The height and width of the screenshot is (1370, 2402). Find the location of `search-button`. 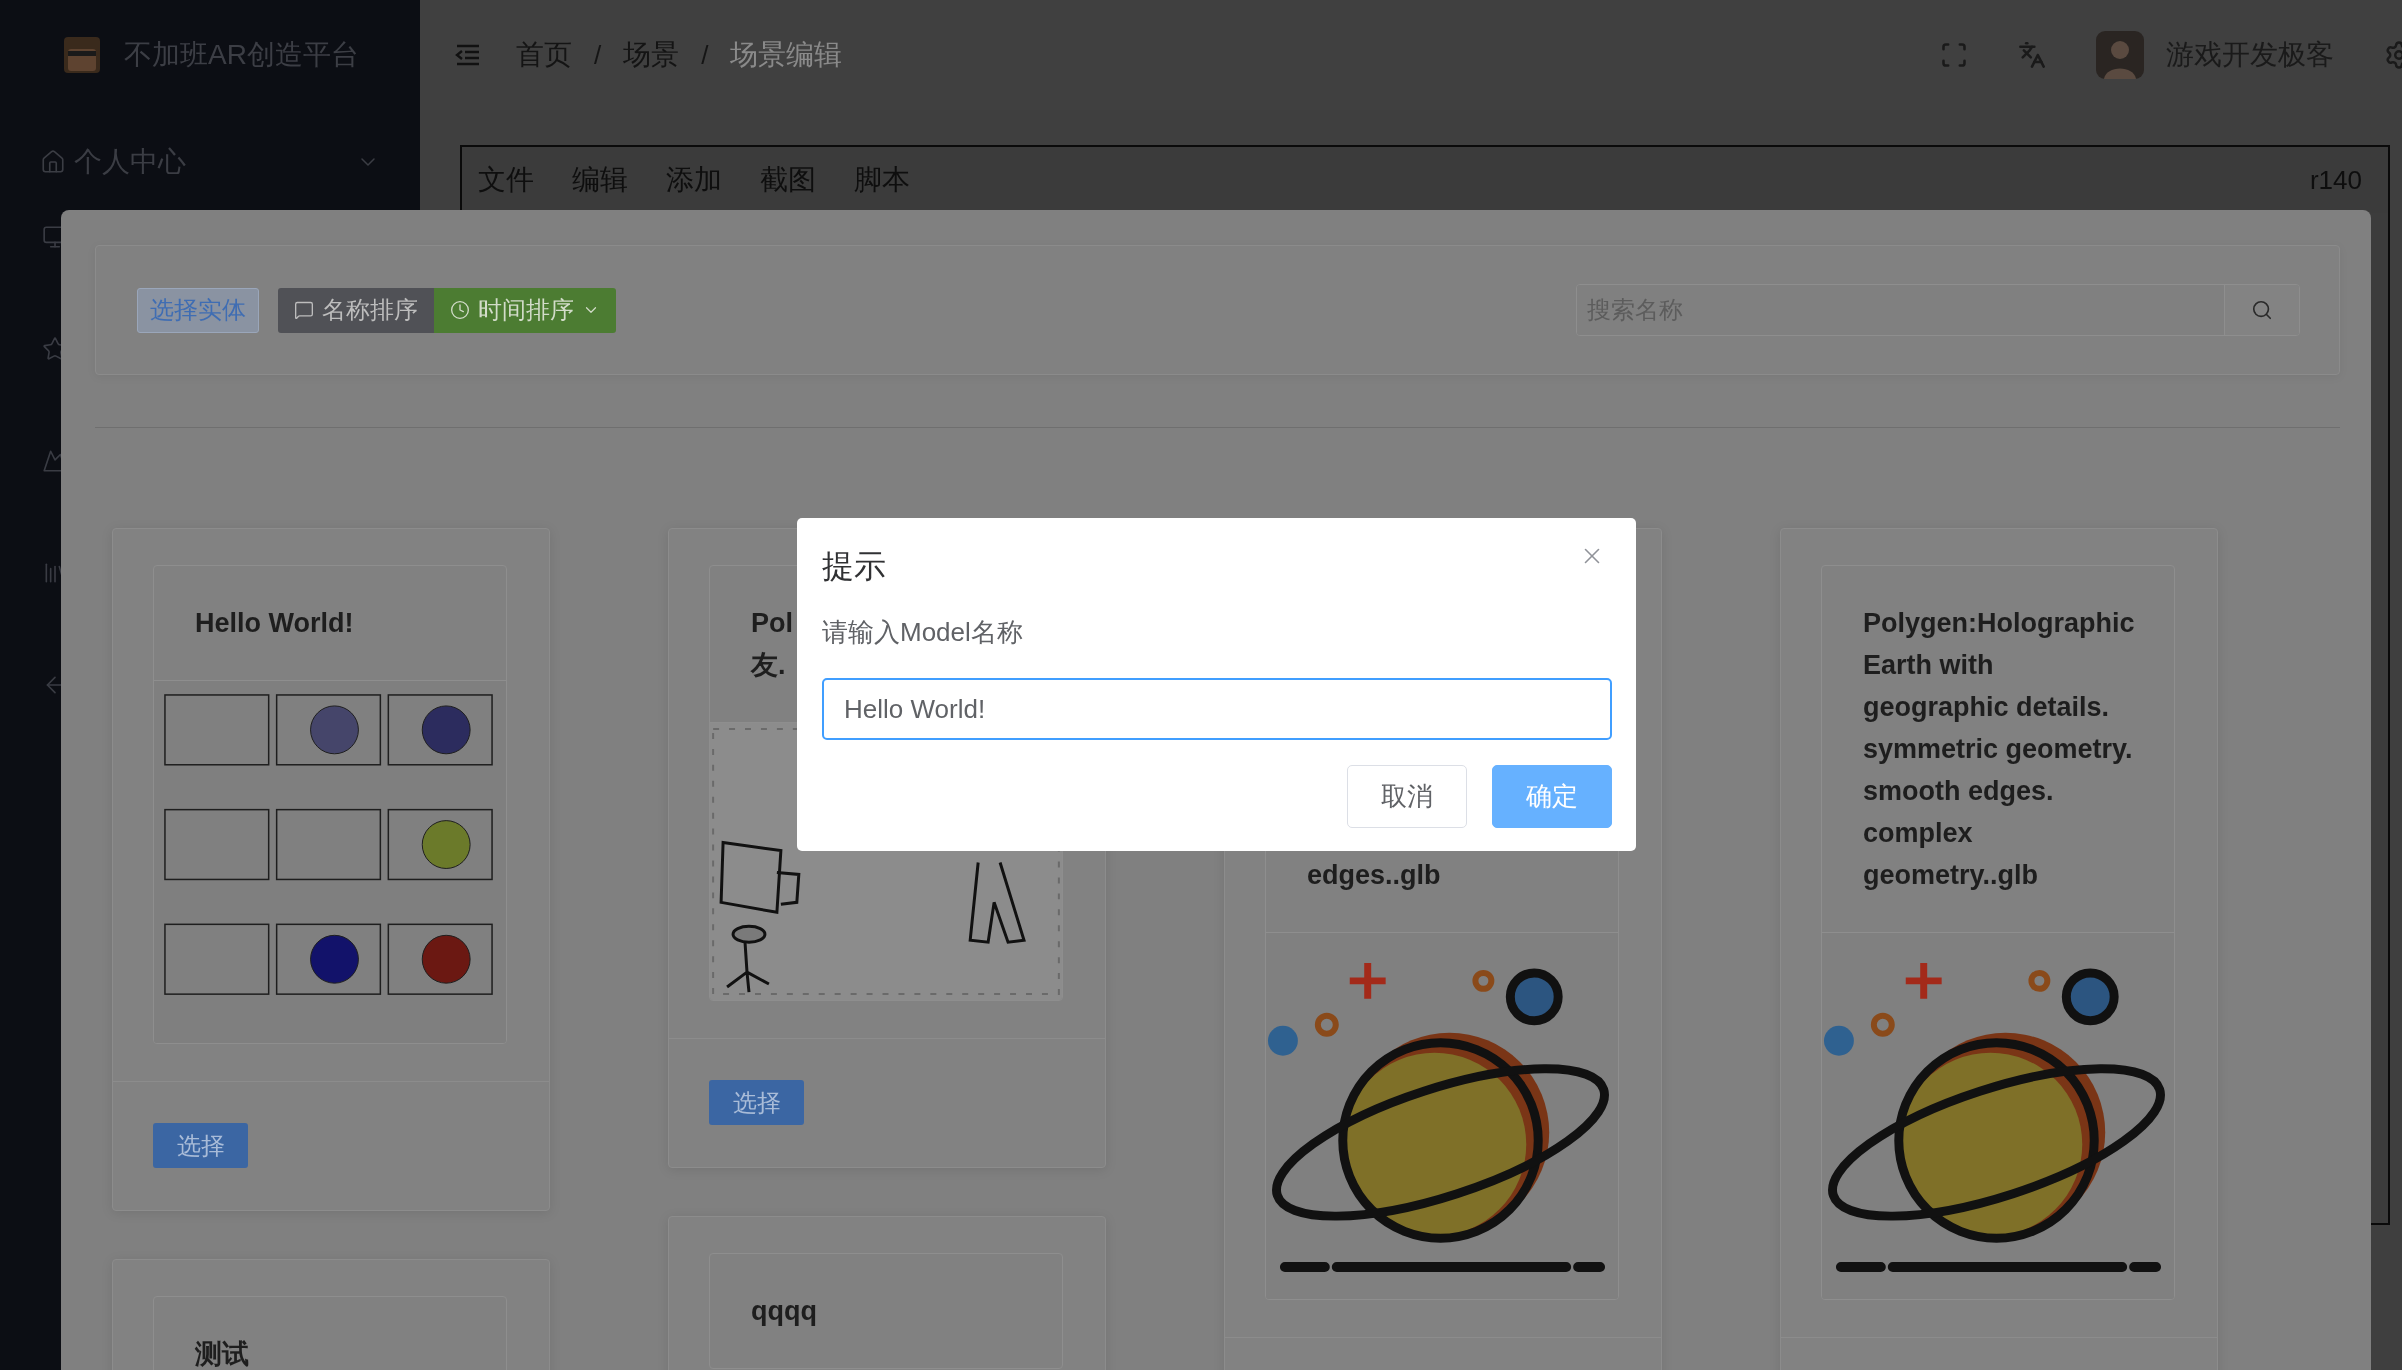

search-button is located at coordinates (2261, 310).